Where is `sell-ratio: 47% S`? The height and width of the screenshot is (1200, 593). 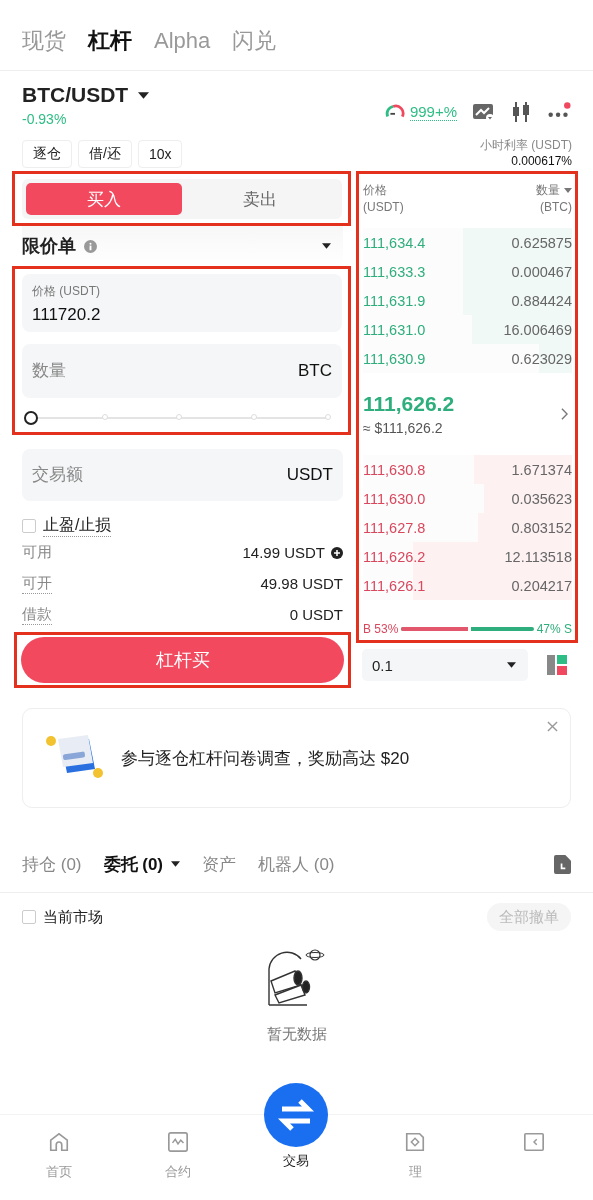
sell-ratio: 47% S is located at coordinates (554, 629).